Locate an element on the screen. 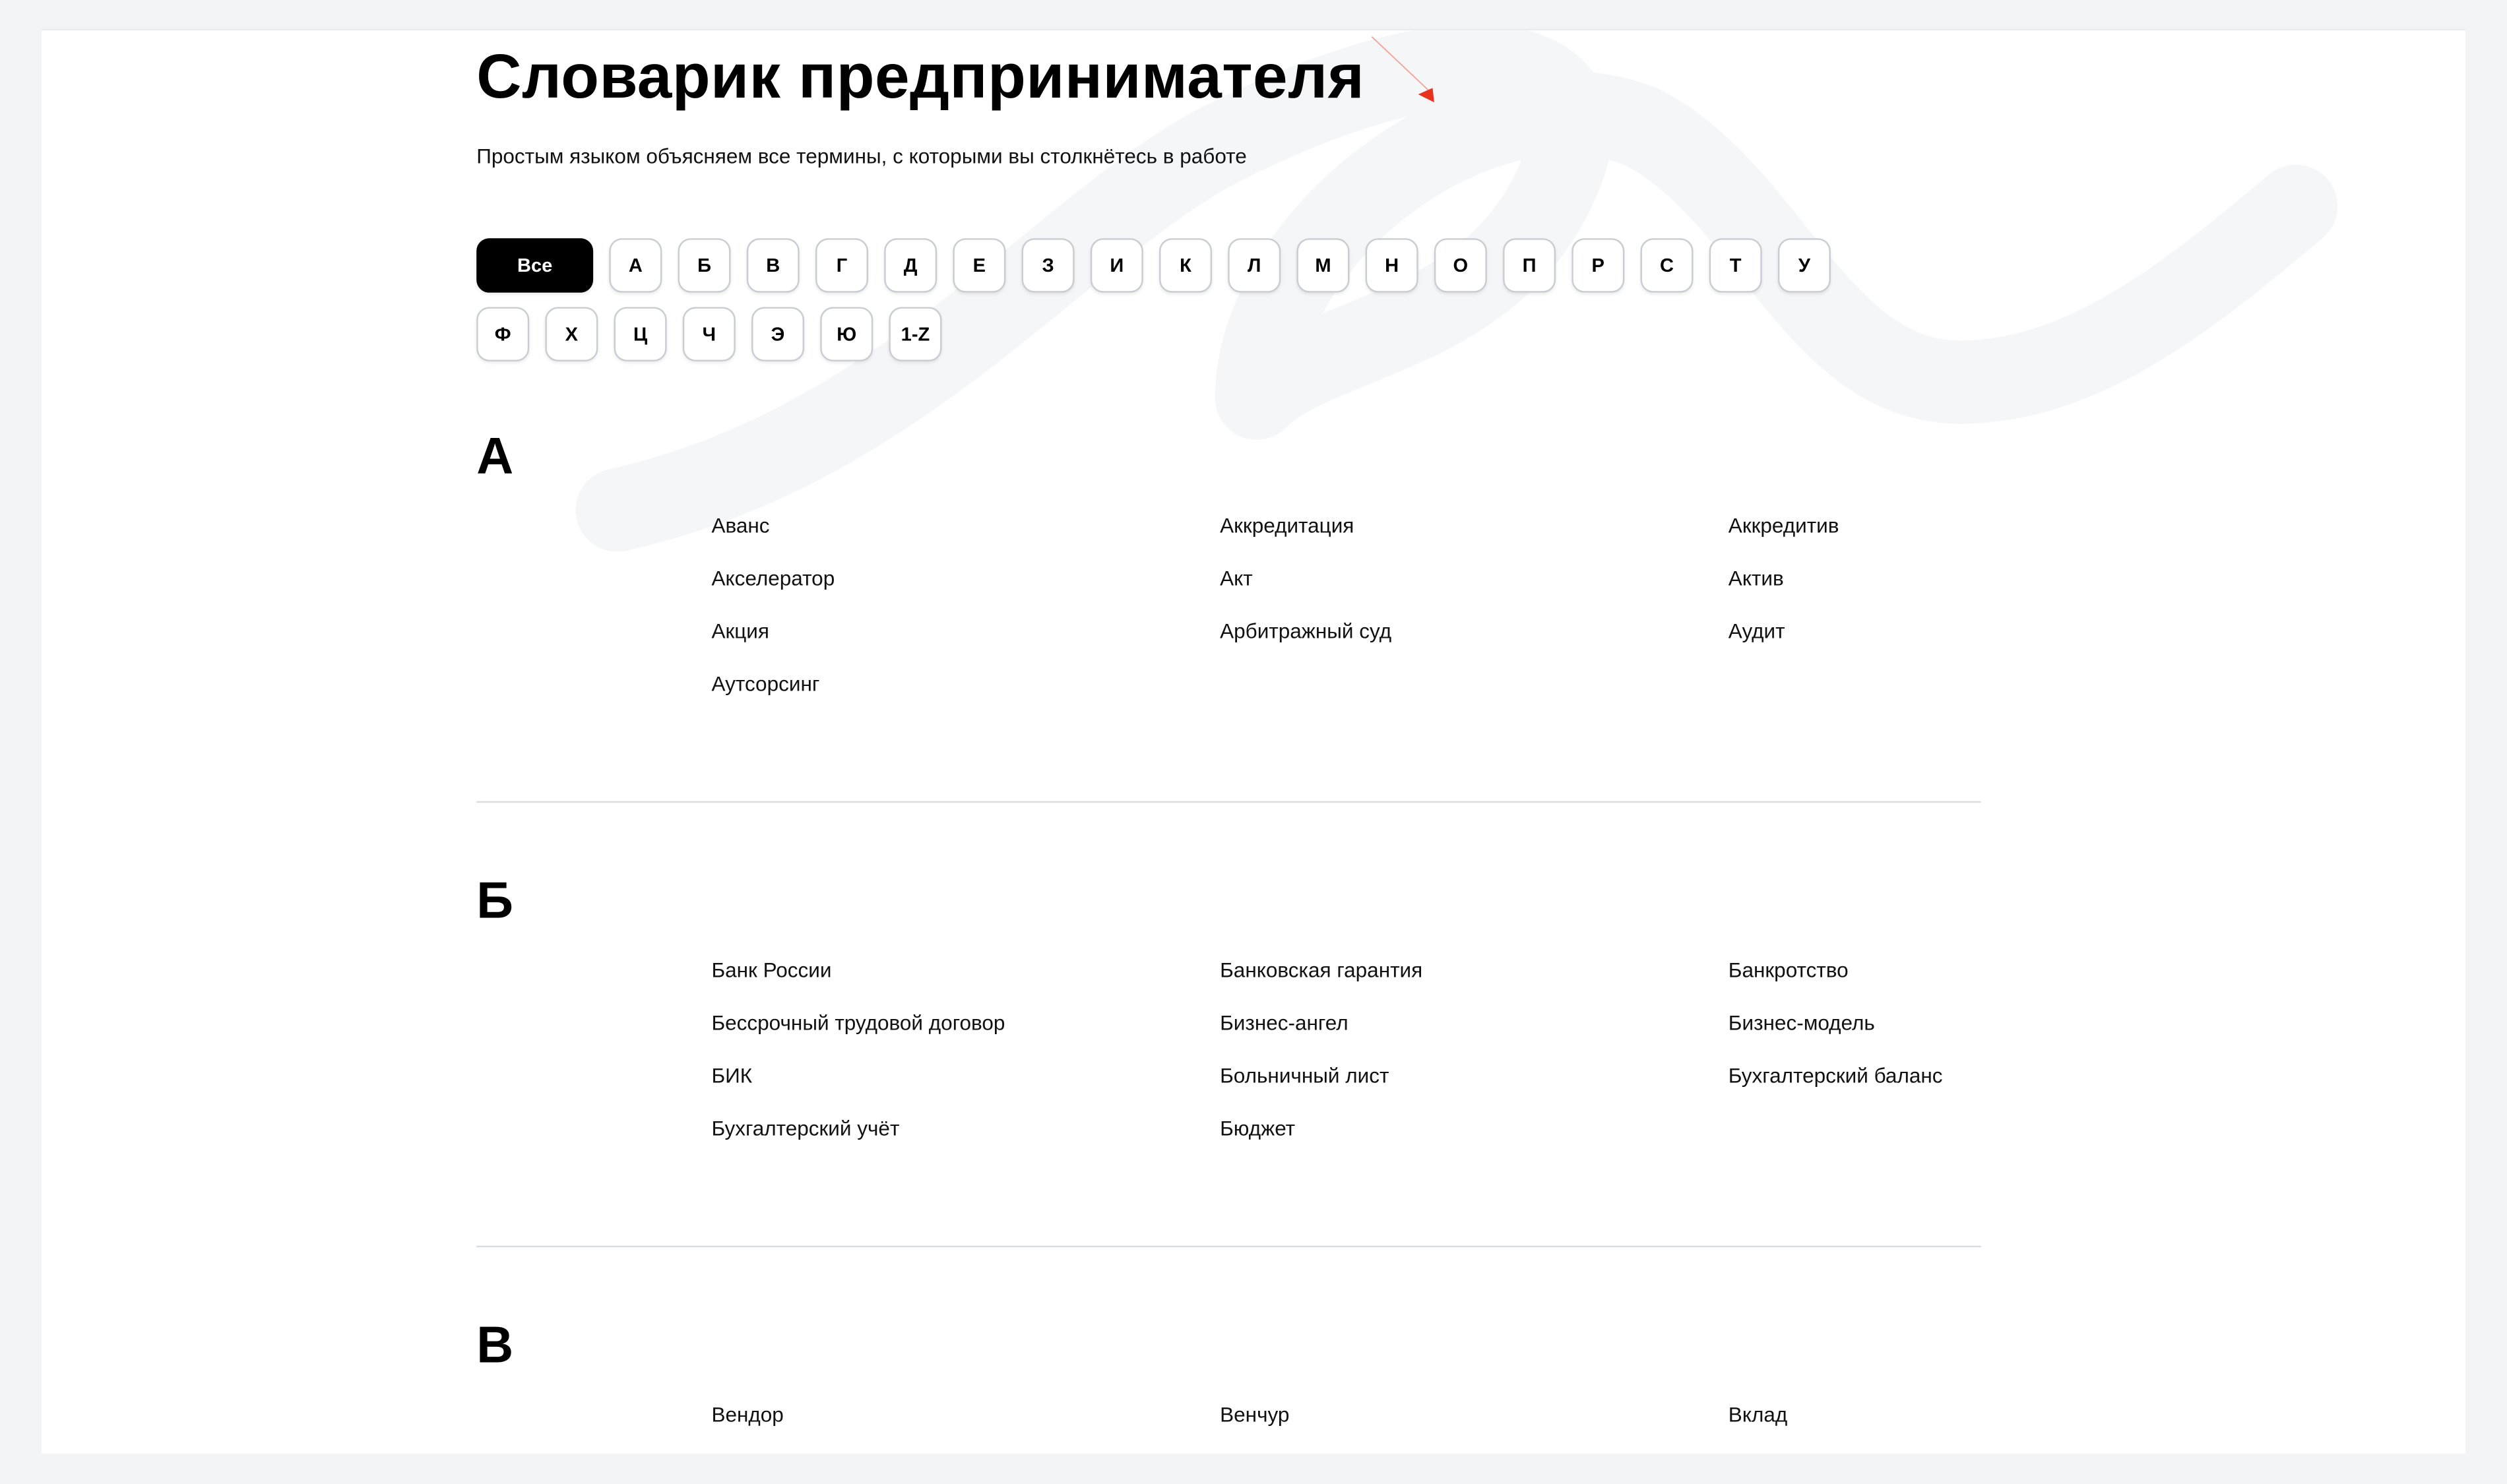 This screenshot has width=2507, height=1484. filter-letter-button: И is located at coordinates (1117, 265).